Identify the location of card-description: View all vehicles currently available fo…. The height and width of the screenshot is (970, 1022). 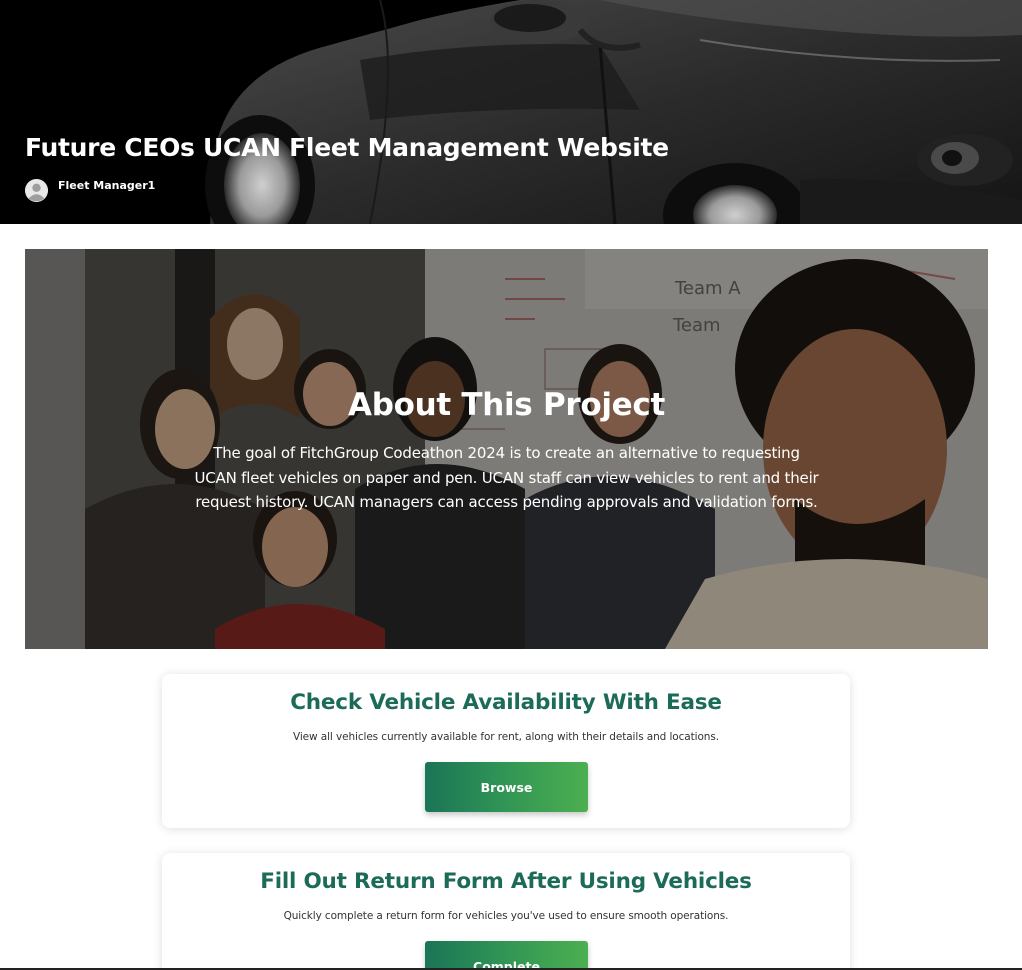
(506, 737).